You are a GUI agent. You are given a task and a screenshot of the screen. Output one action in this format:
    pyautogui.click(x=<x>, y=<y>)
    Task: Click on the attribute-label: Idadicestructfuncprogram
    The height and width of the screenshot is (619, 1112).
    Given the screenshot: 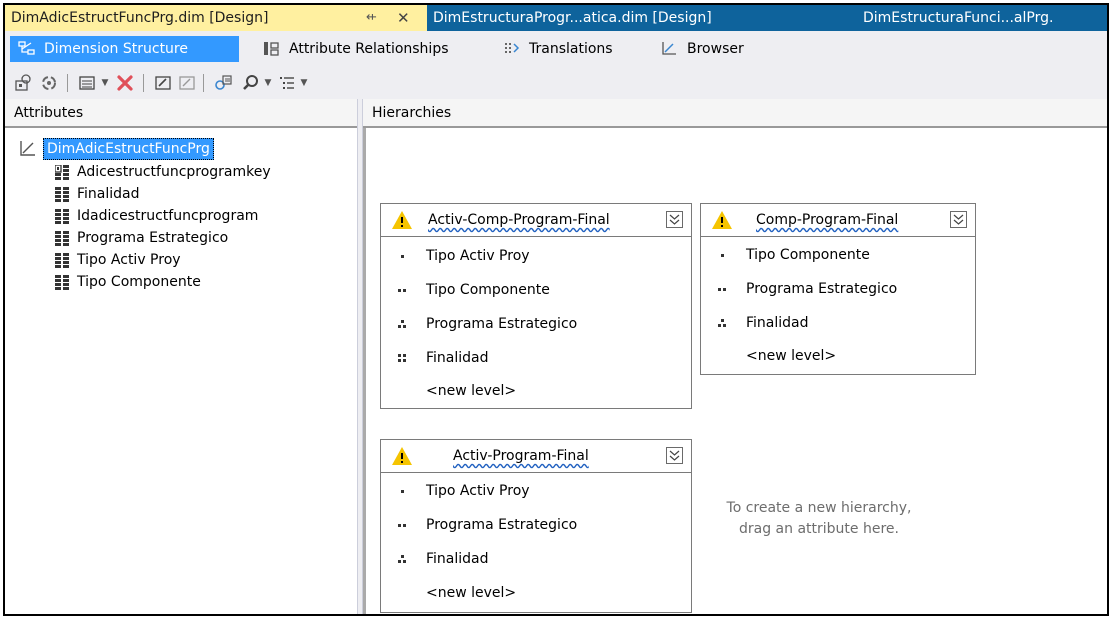 What is the action you would take?
    pyautogui.click(x=168, y=216)
    